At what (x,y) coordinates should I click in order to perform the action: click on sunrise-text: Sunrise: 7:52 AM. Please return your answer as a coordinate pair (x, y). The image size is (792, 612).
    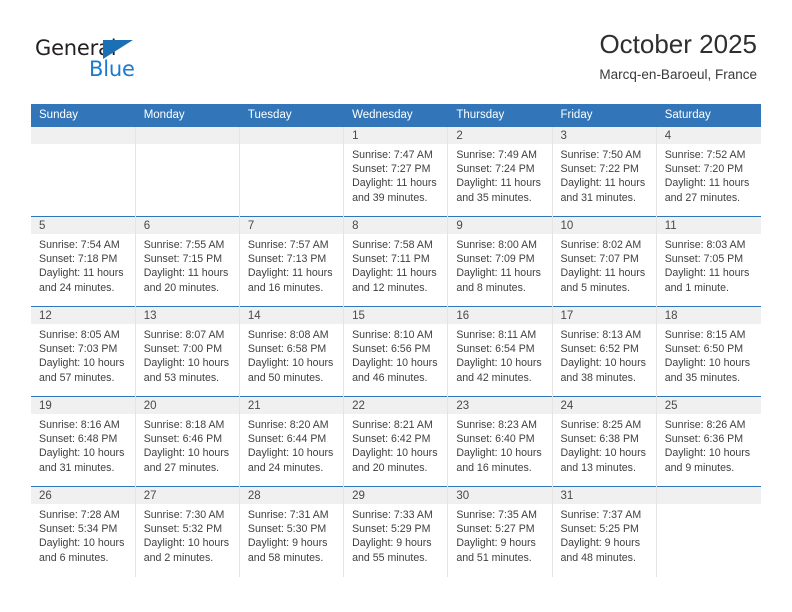
    Looking at the image, I should click on (705, 155).